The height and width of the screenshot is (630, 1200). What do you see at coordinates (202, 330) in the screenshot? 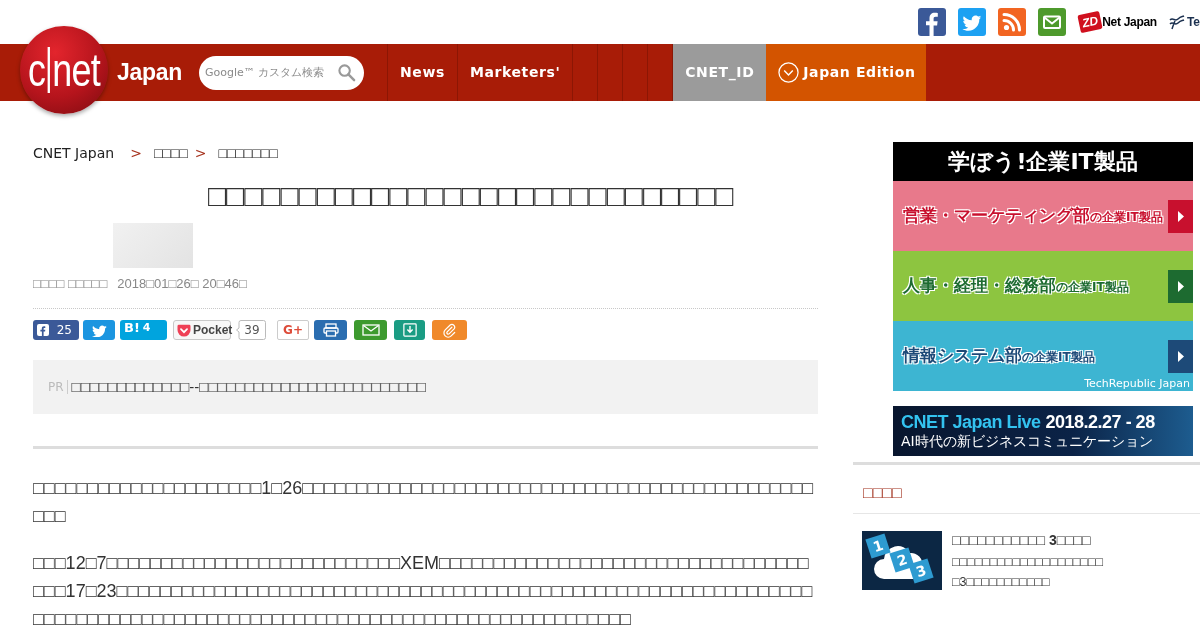
I see `pocket-share-button: Pocket` at bounding box center [202, 330].